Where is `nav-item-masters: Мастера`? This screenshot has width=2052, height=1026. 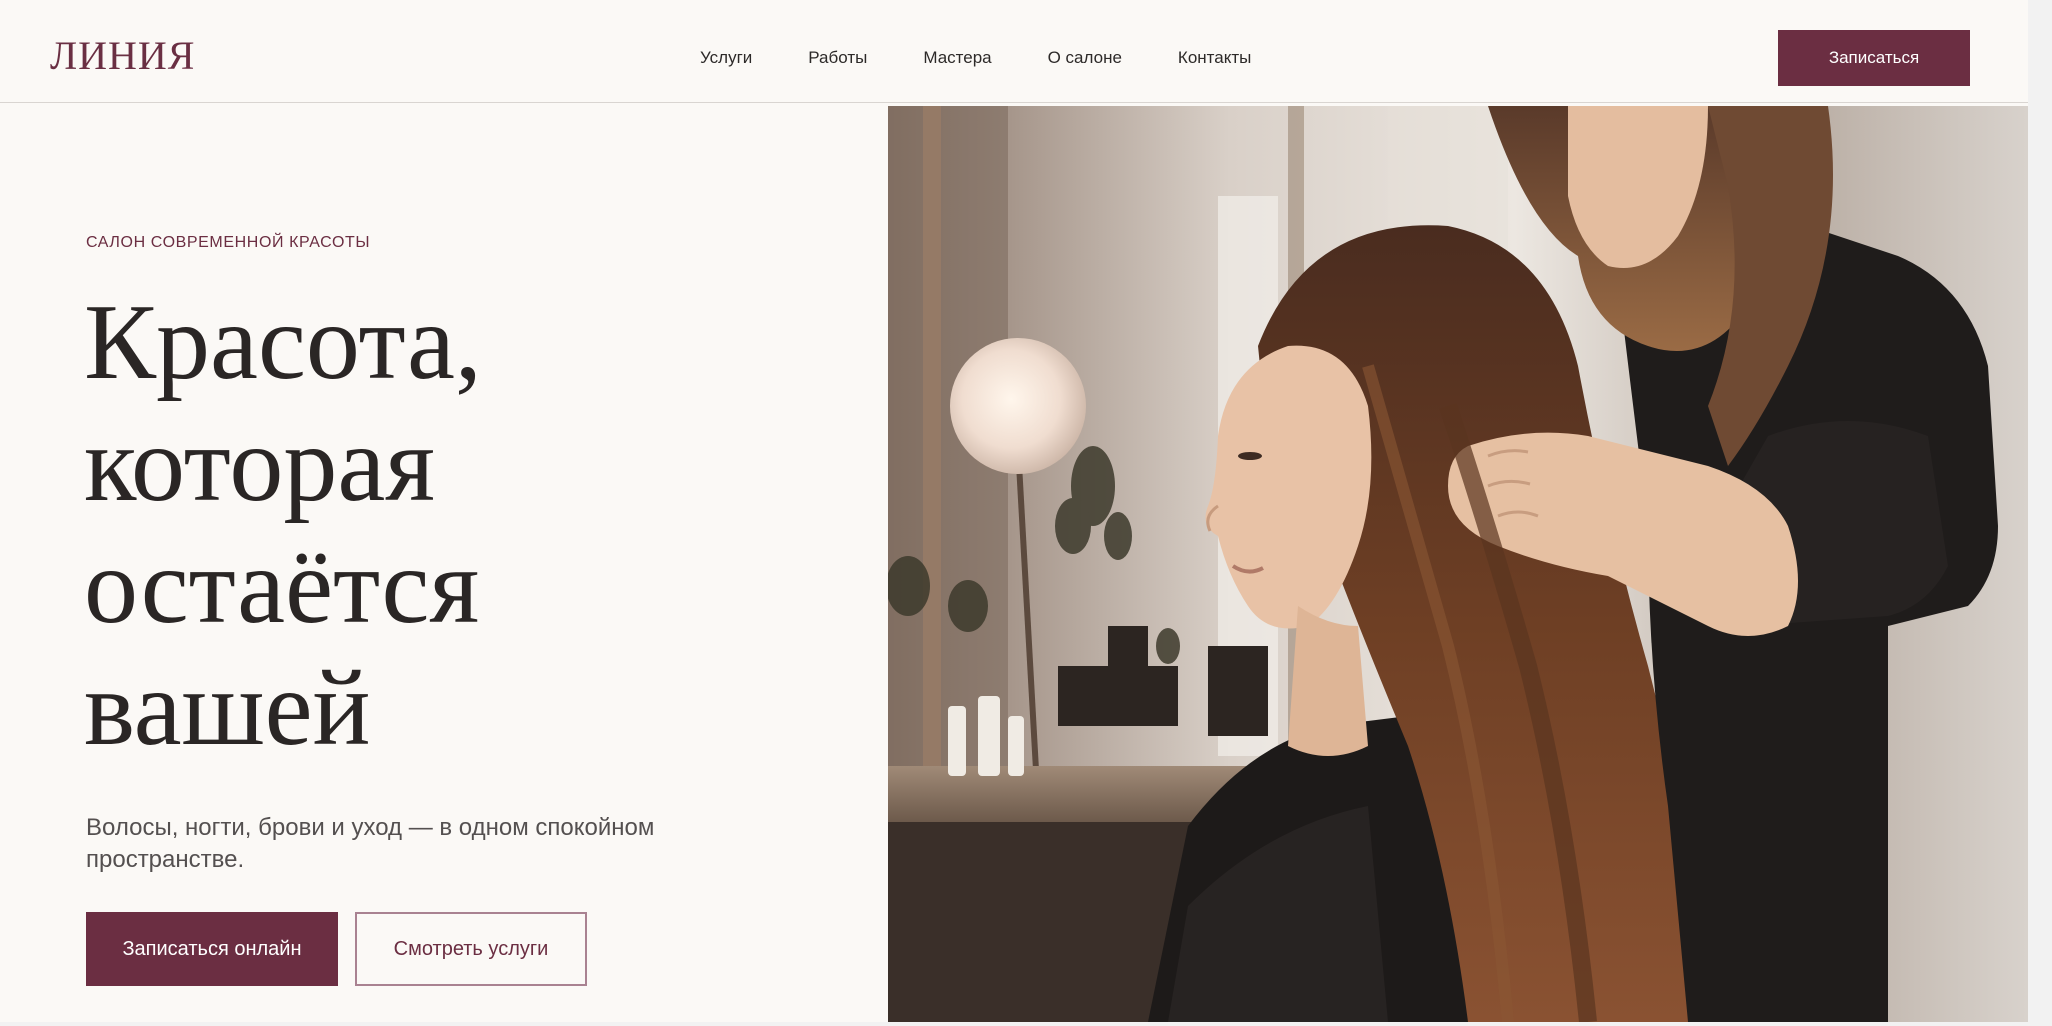 nav-item-masters: Мастера is located at coordinates (957, 58).